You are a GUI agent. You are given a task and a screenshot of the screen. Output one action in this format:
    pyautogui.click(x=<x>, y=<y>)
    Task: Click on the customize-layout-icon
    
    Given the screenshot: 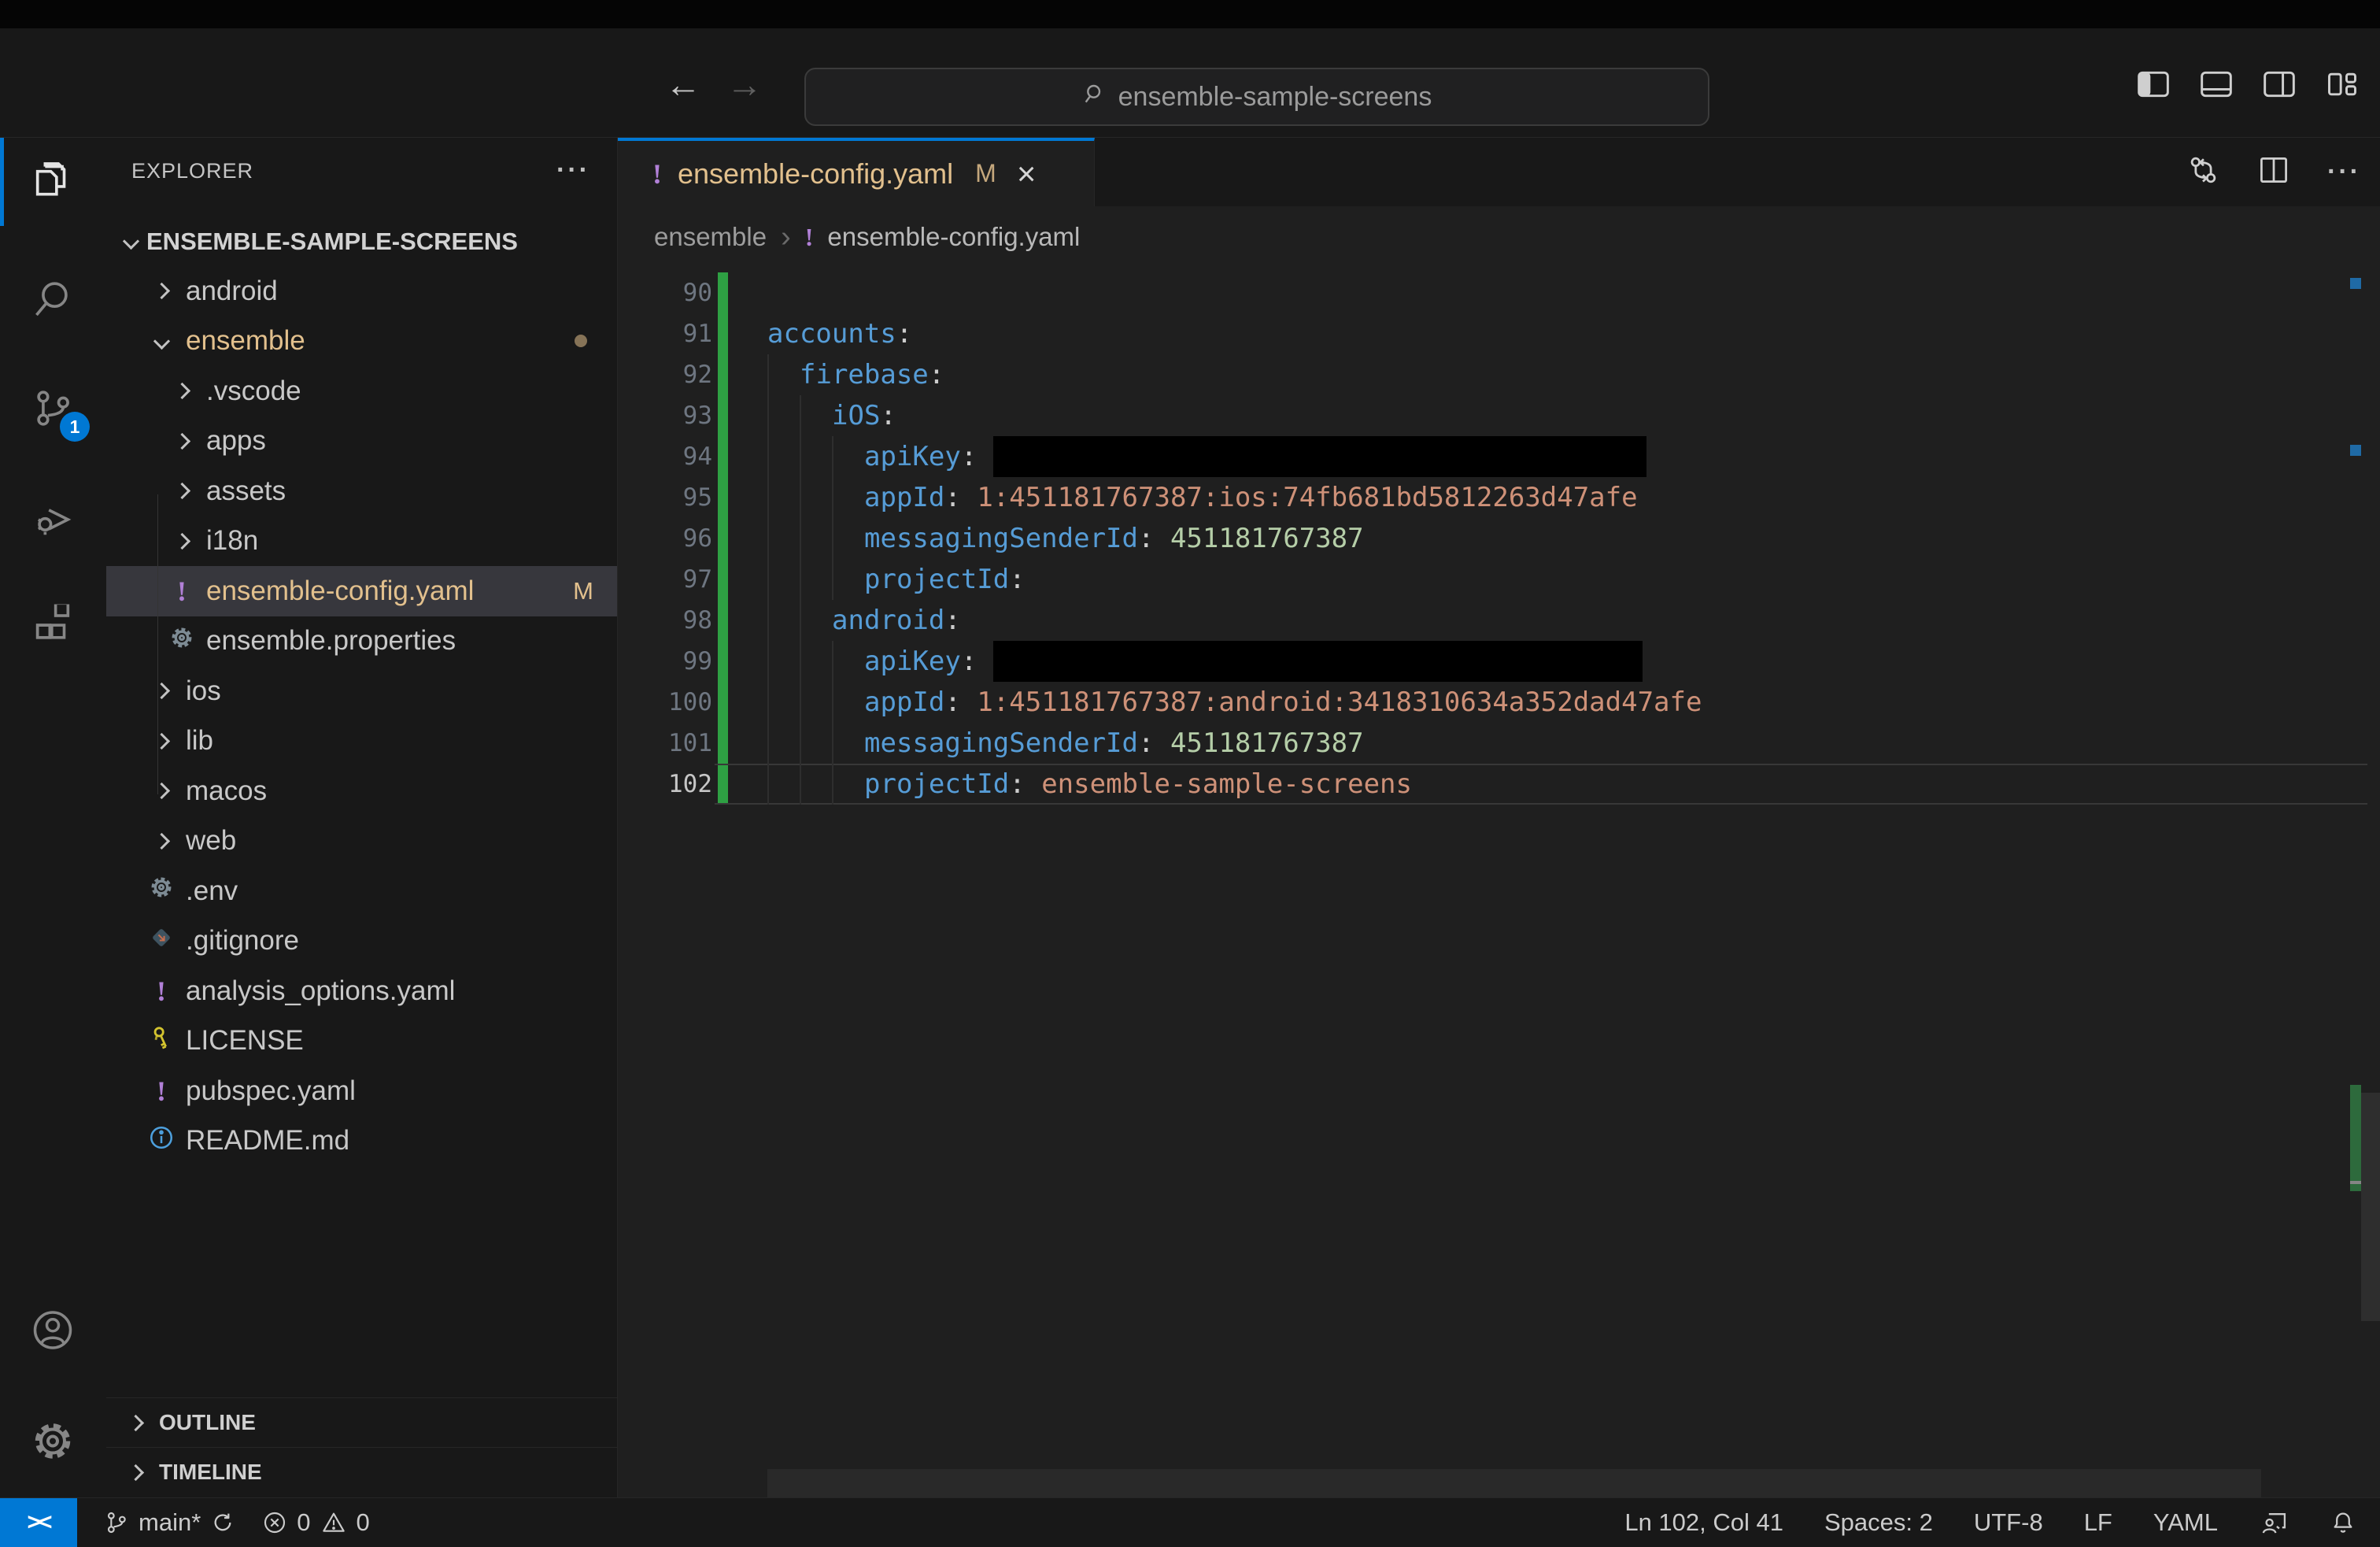 What is the action you would take?
    pyautogui.click(x=2342, y=84)
    